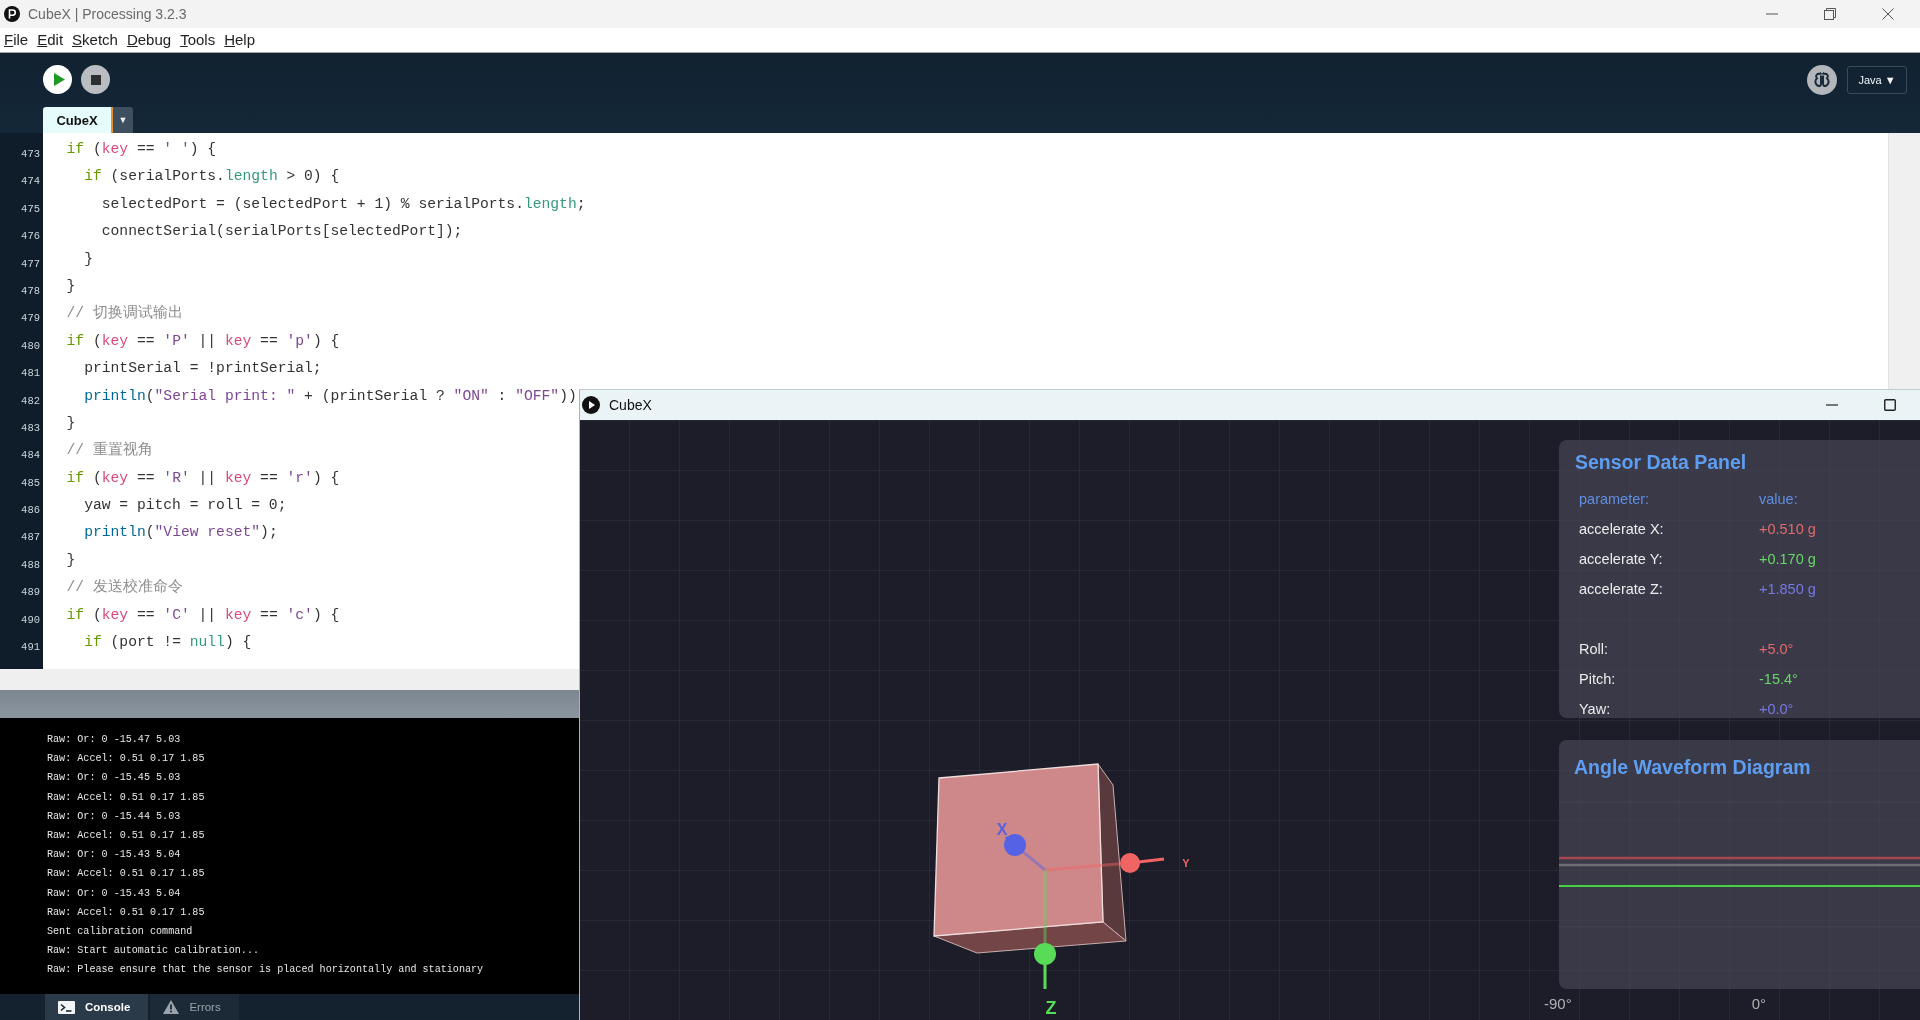 This screenshot has width=1920, height=1020. I want to click on line-number: 482, so click(30, 400).